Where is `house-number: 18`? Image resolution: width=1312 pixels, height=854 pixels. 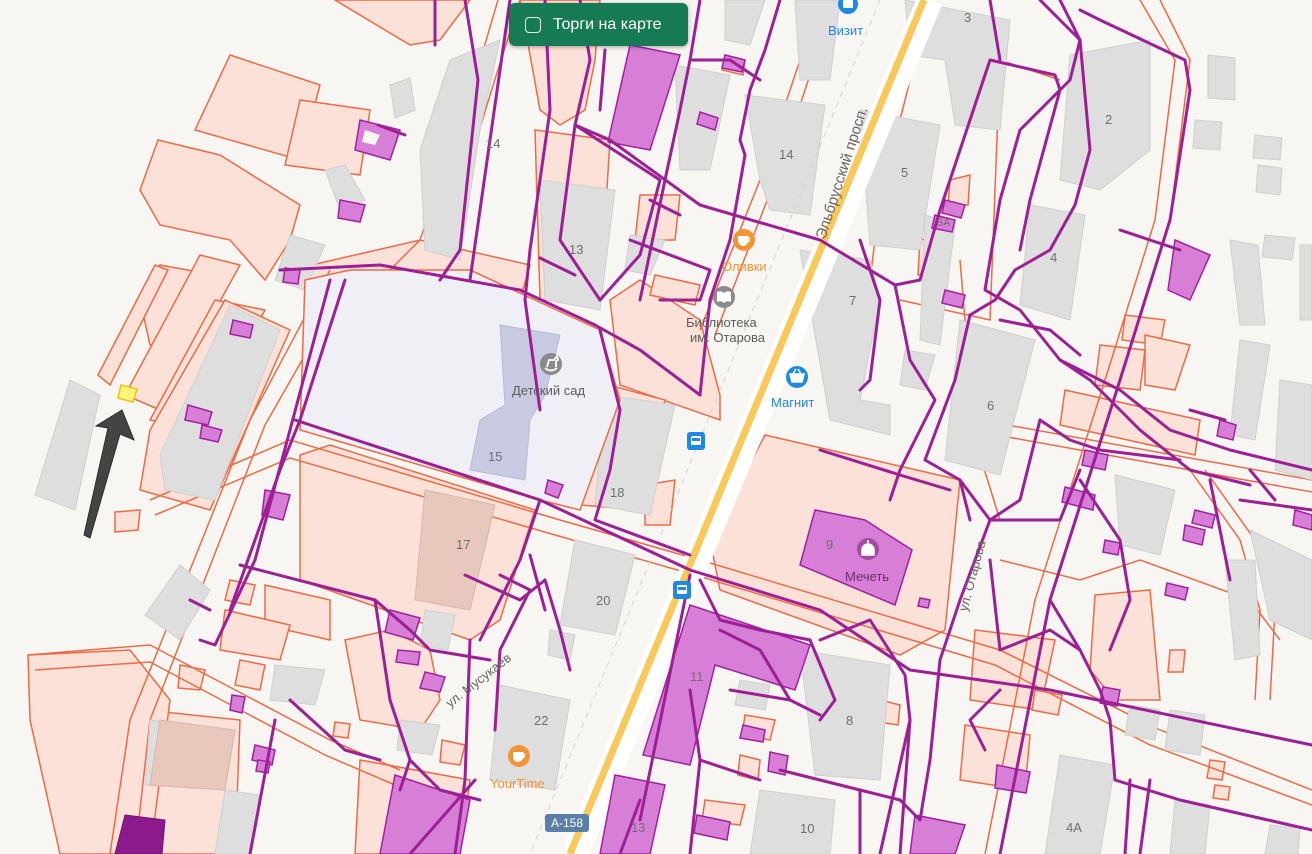 house-number: 18 is located at coordinates (617, 492).